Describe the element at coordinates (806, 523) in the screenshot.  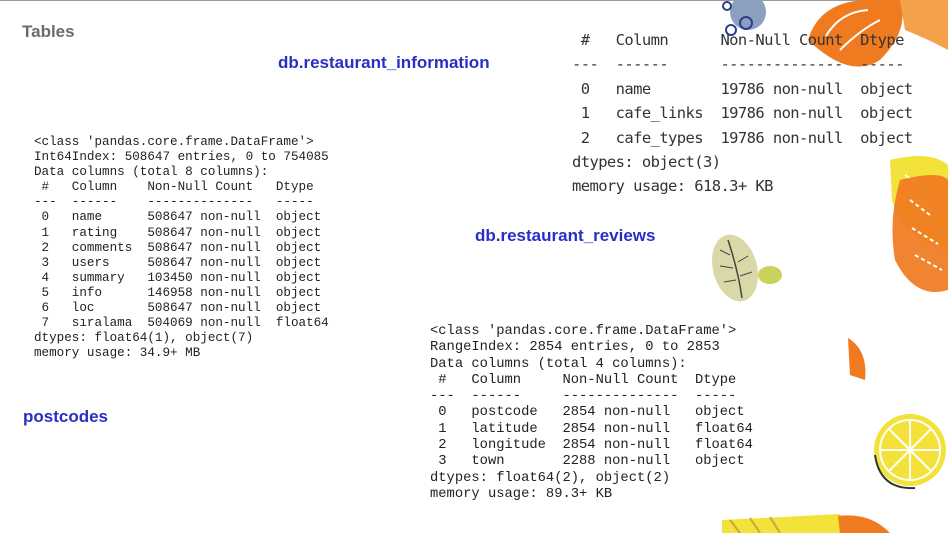
I see `fruit-strip-decoration` at that location.